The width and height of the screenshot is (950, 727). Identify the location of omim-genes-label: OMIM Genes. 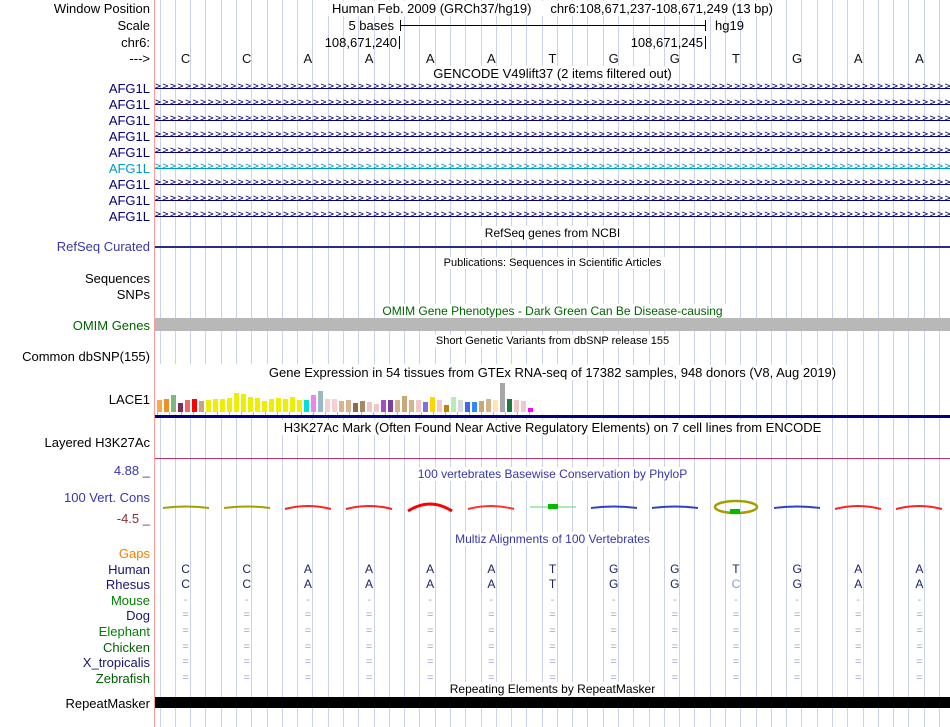
(75, 325).